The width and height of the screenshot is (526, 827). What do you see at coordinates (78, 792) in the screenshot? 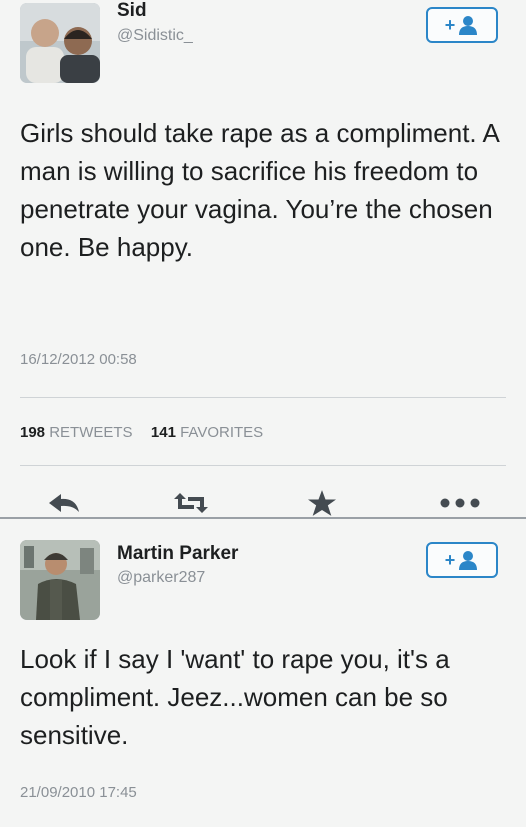
I see `timestamp: 21/09/2010 17:45` at bounding box center [78, 792].